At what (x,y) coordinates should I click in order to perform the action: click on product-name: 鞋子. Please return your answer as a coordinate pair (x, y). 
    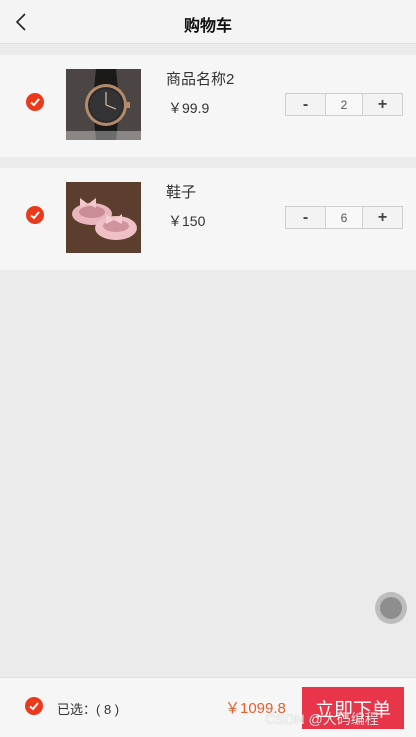
    Looking at the image, I should click on (181, 191).